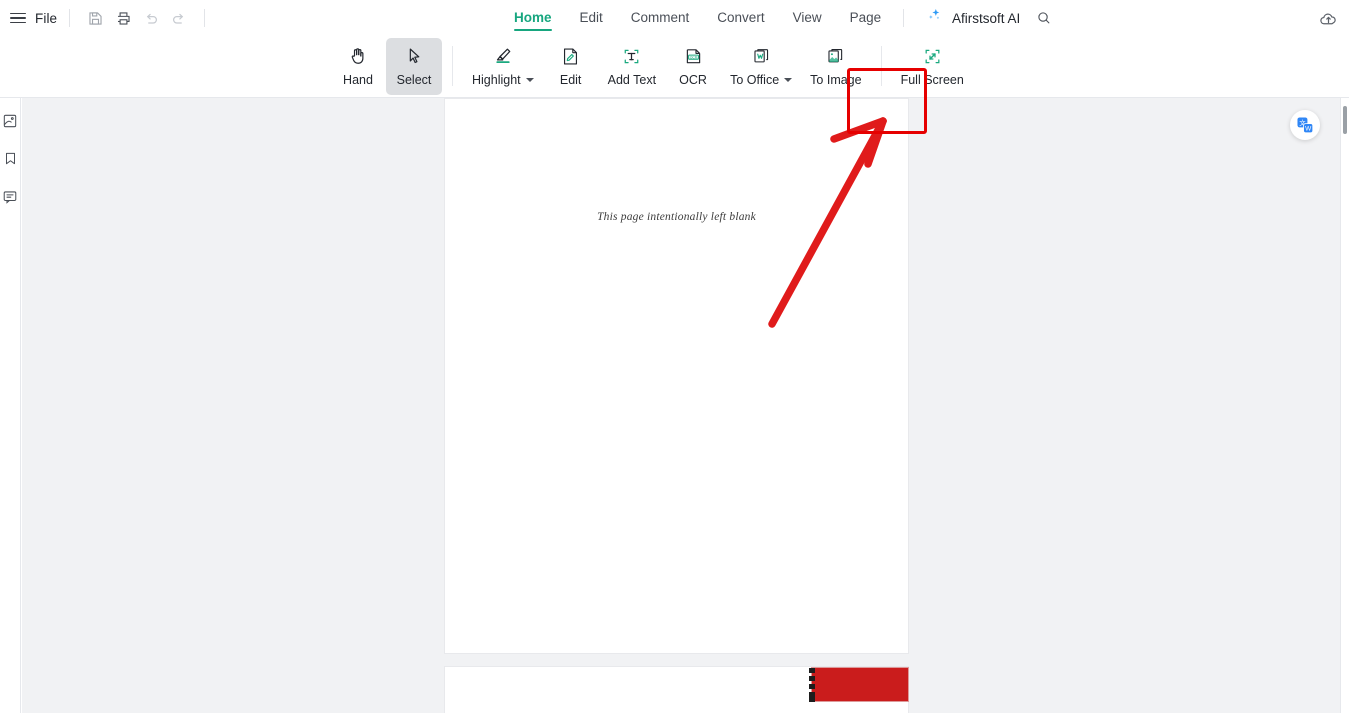 Image resolution: width=1349 pixels, height=713 pixels. I want to click on left-sidebar-rail, so click(10, 405).